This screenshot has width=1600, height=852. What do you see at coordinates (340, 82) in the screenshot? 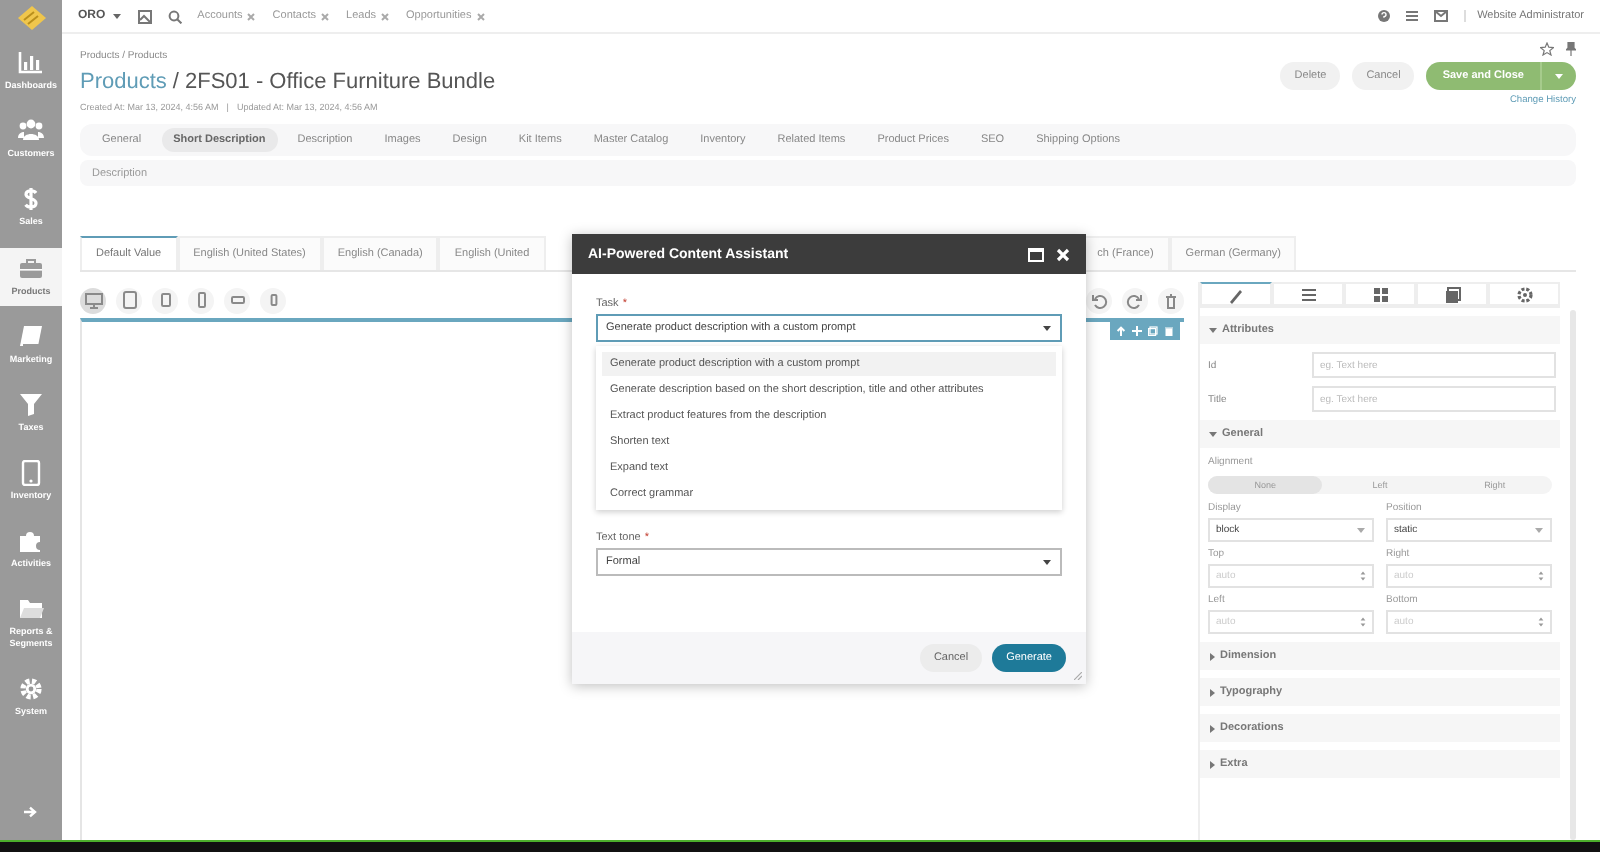
I see `page-title: 2FS01 - Office Furniture Bundle` at bounding box center [340, 82].